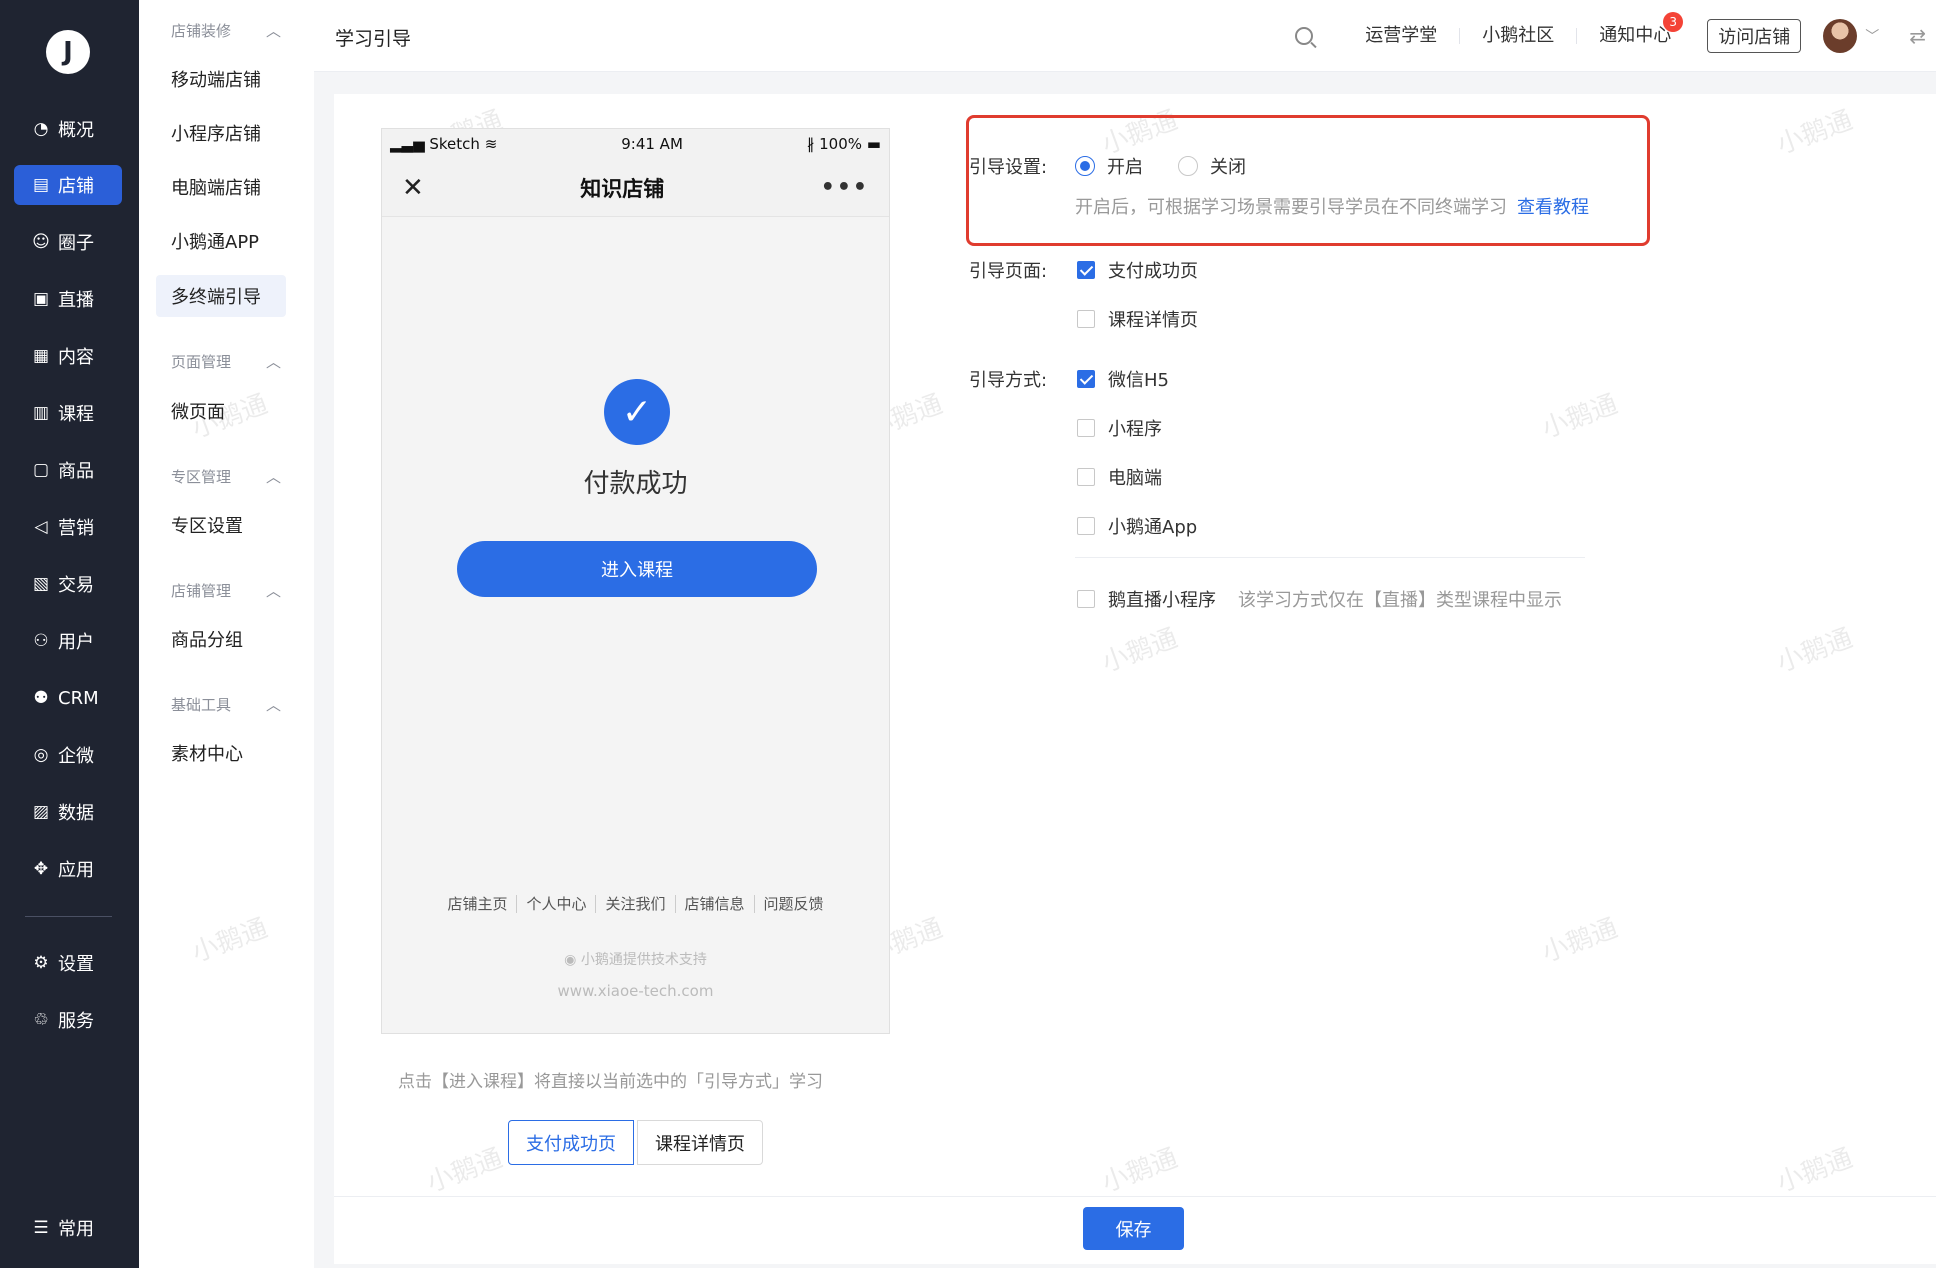 Image resolution: width=1936 pixels, height=1268 pixels. Describe the element at coordinates (443, 144) in the screenshot. I see `carrier-text: ▂▃▅ Sketch ≋` at that location.